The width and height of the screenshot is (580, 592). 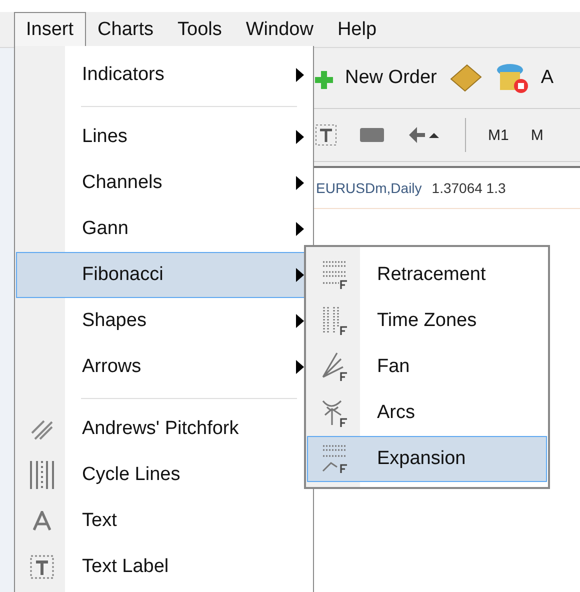 What do you see at coordinates (42, 521) in the screenshot?
I see `text-icon` at bounding box center [42, 521].